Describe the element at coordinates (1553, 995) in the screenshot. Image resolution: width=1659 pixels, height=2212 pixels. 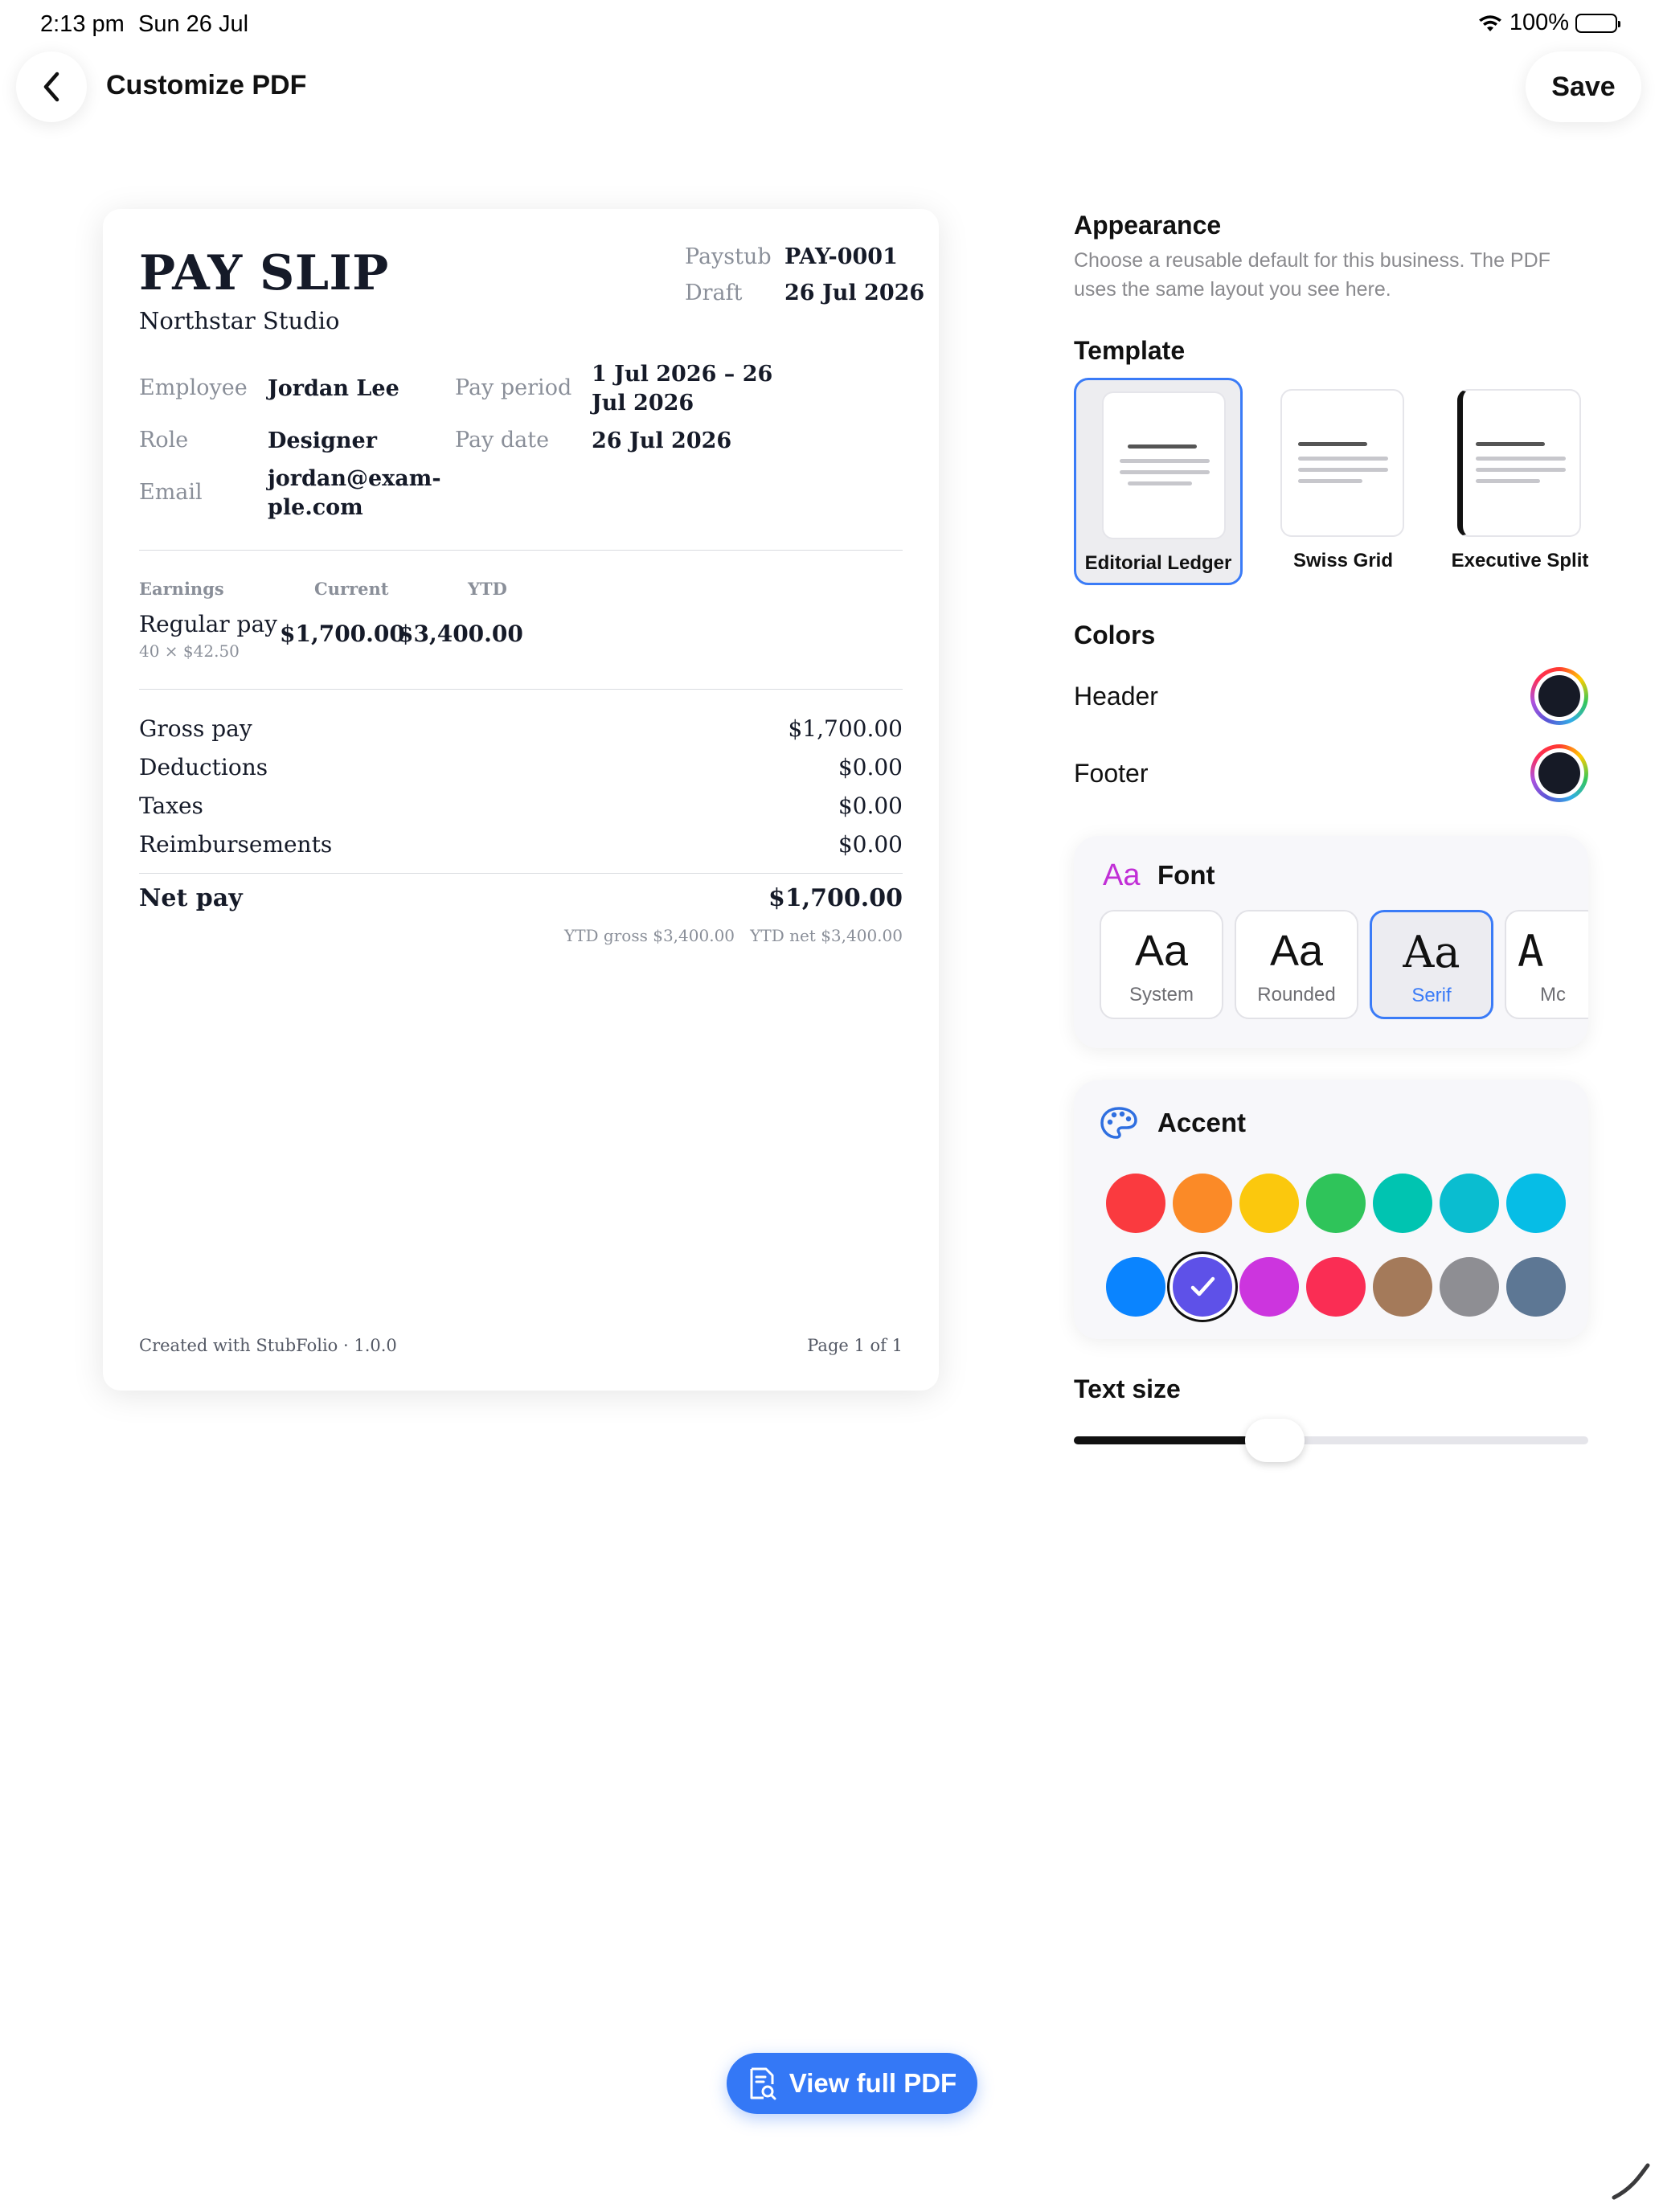
I see `font-name: Mc` at that location.